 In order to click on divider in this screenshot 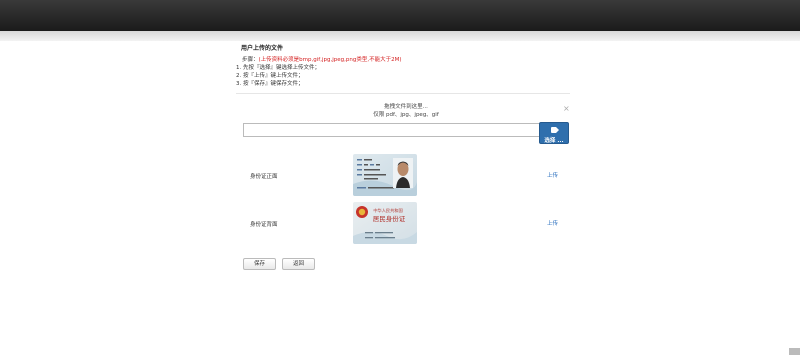, I will do `click(403, 93)`.